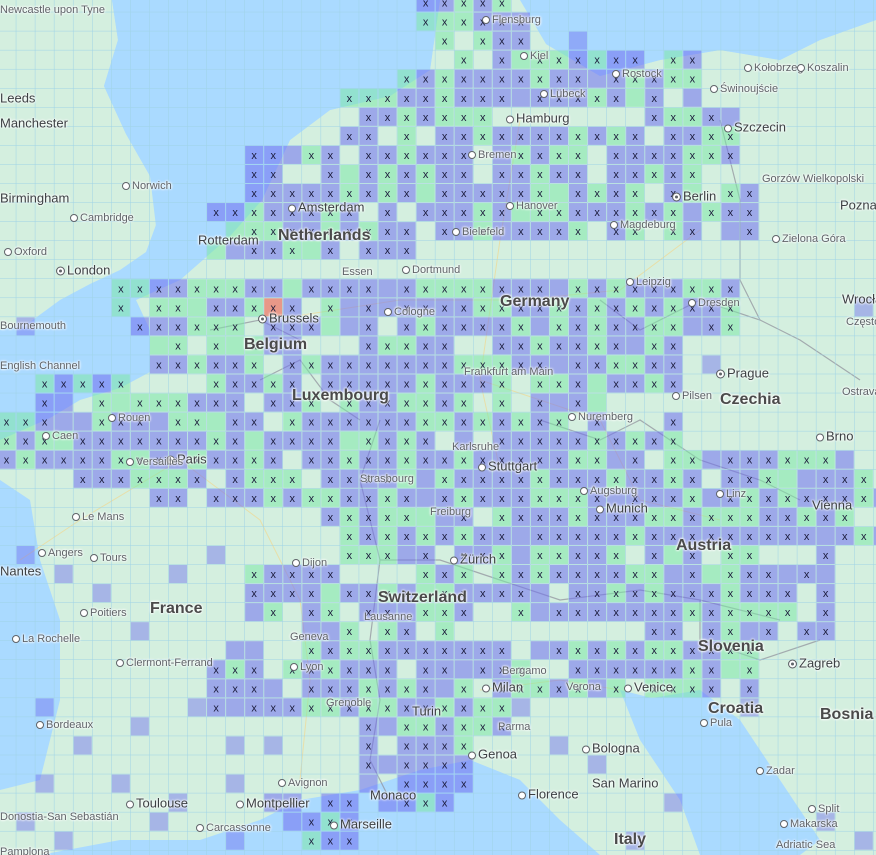 The height and width of the screenshot is (855, 876). I want to click on place-label-text: Split, so click(829, 809).